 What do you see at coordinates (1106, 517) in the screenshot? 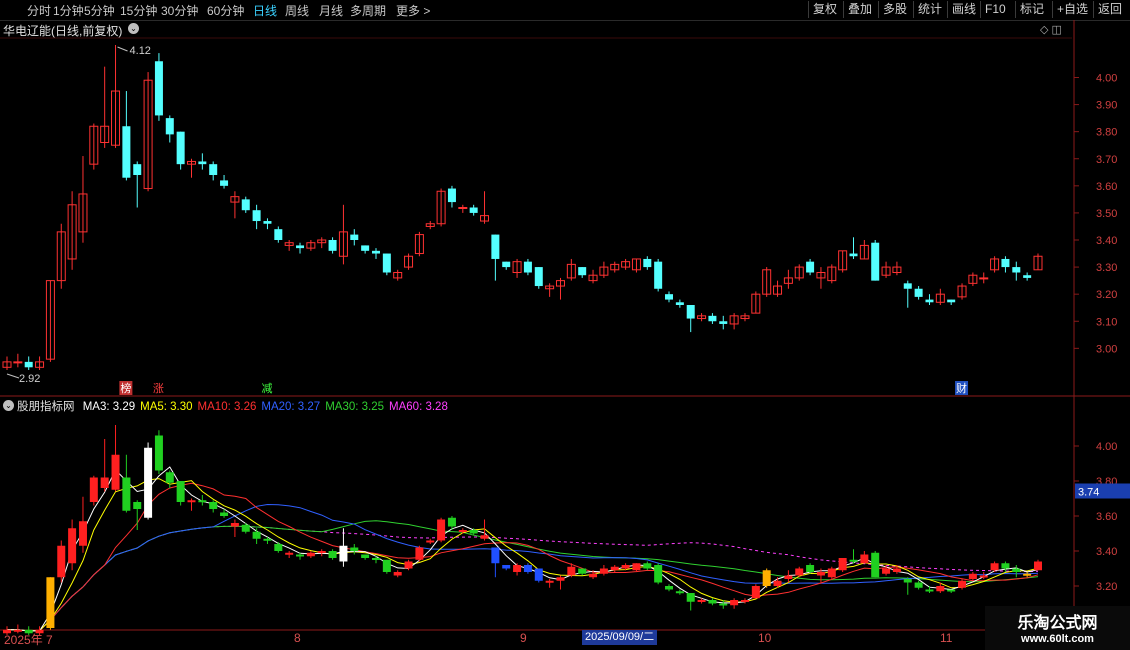
I see `sub-tick-label: 3.60` at bounding box center [1106, 517].